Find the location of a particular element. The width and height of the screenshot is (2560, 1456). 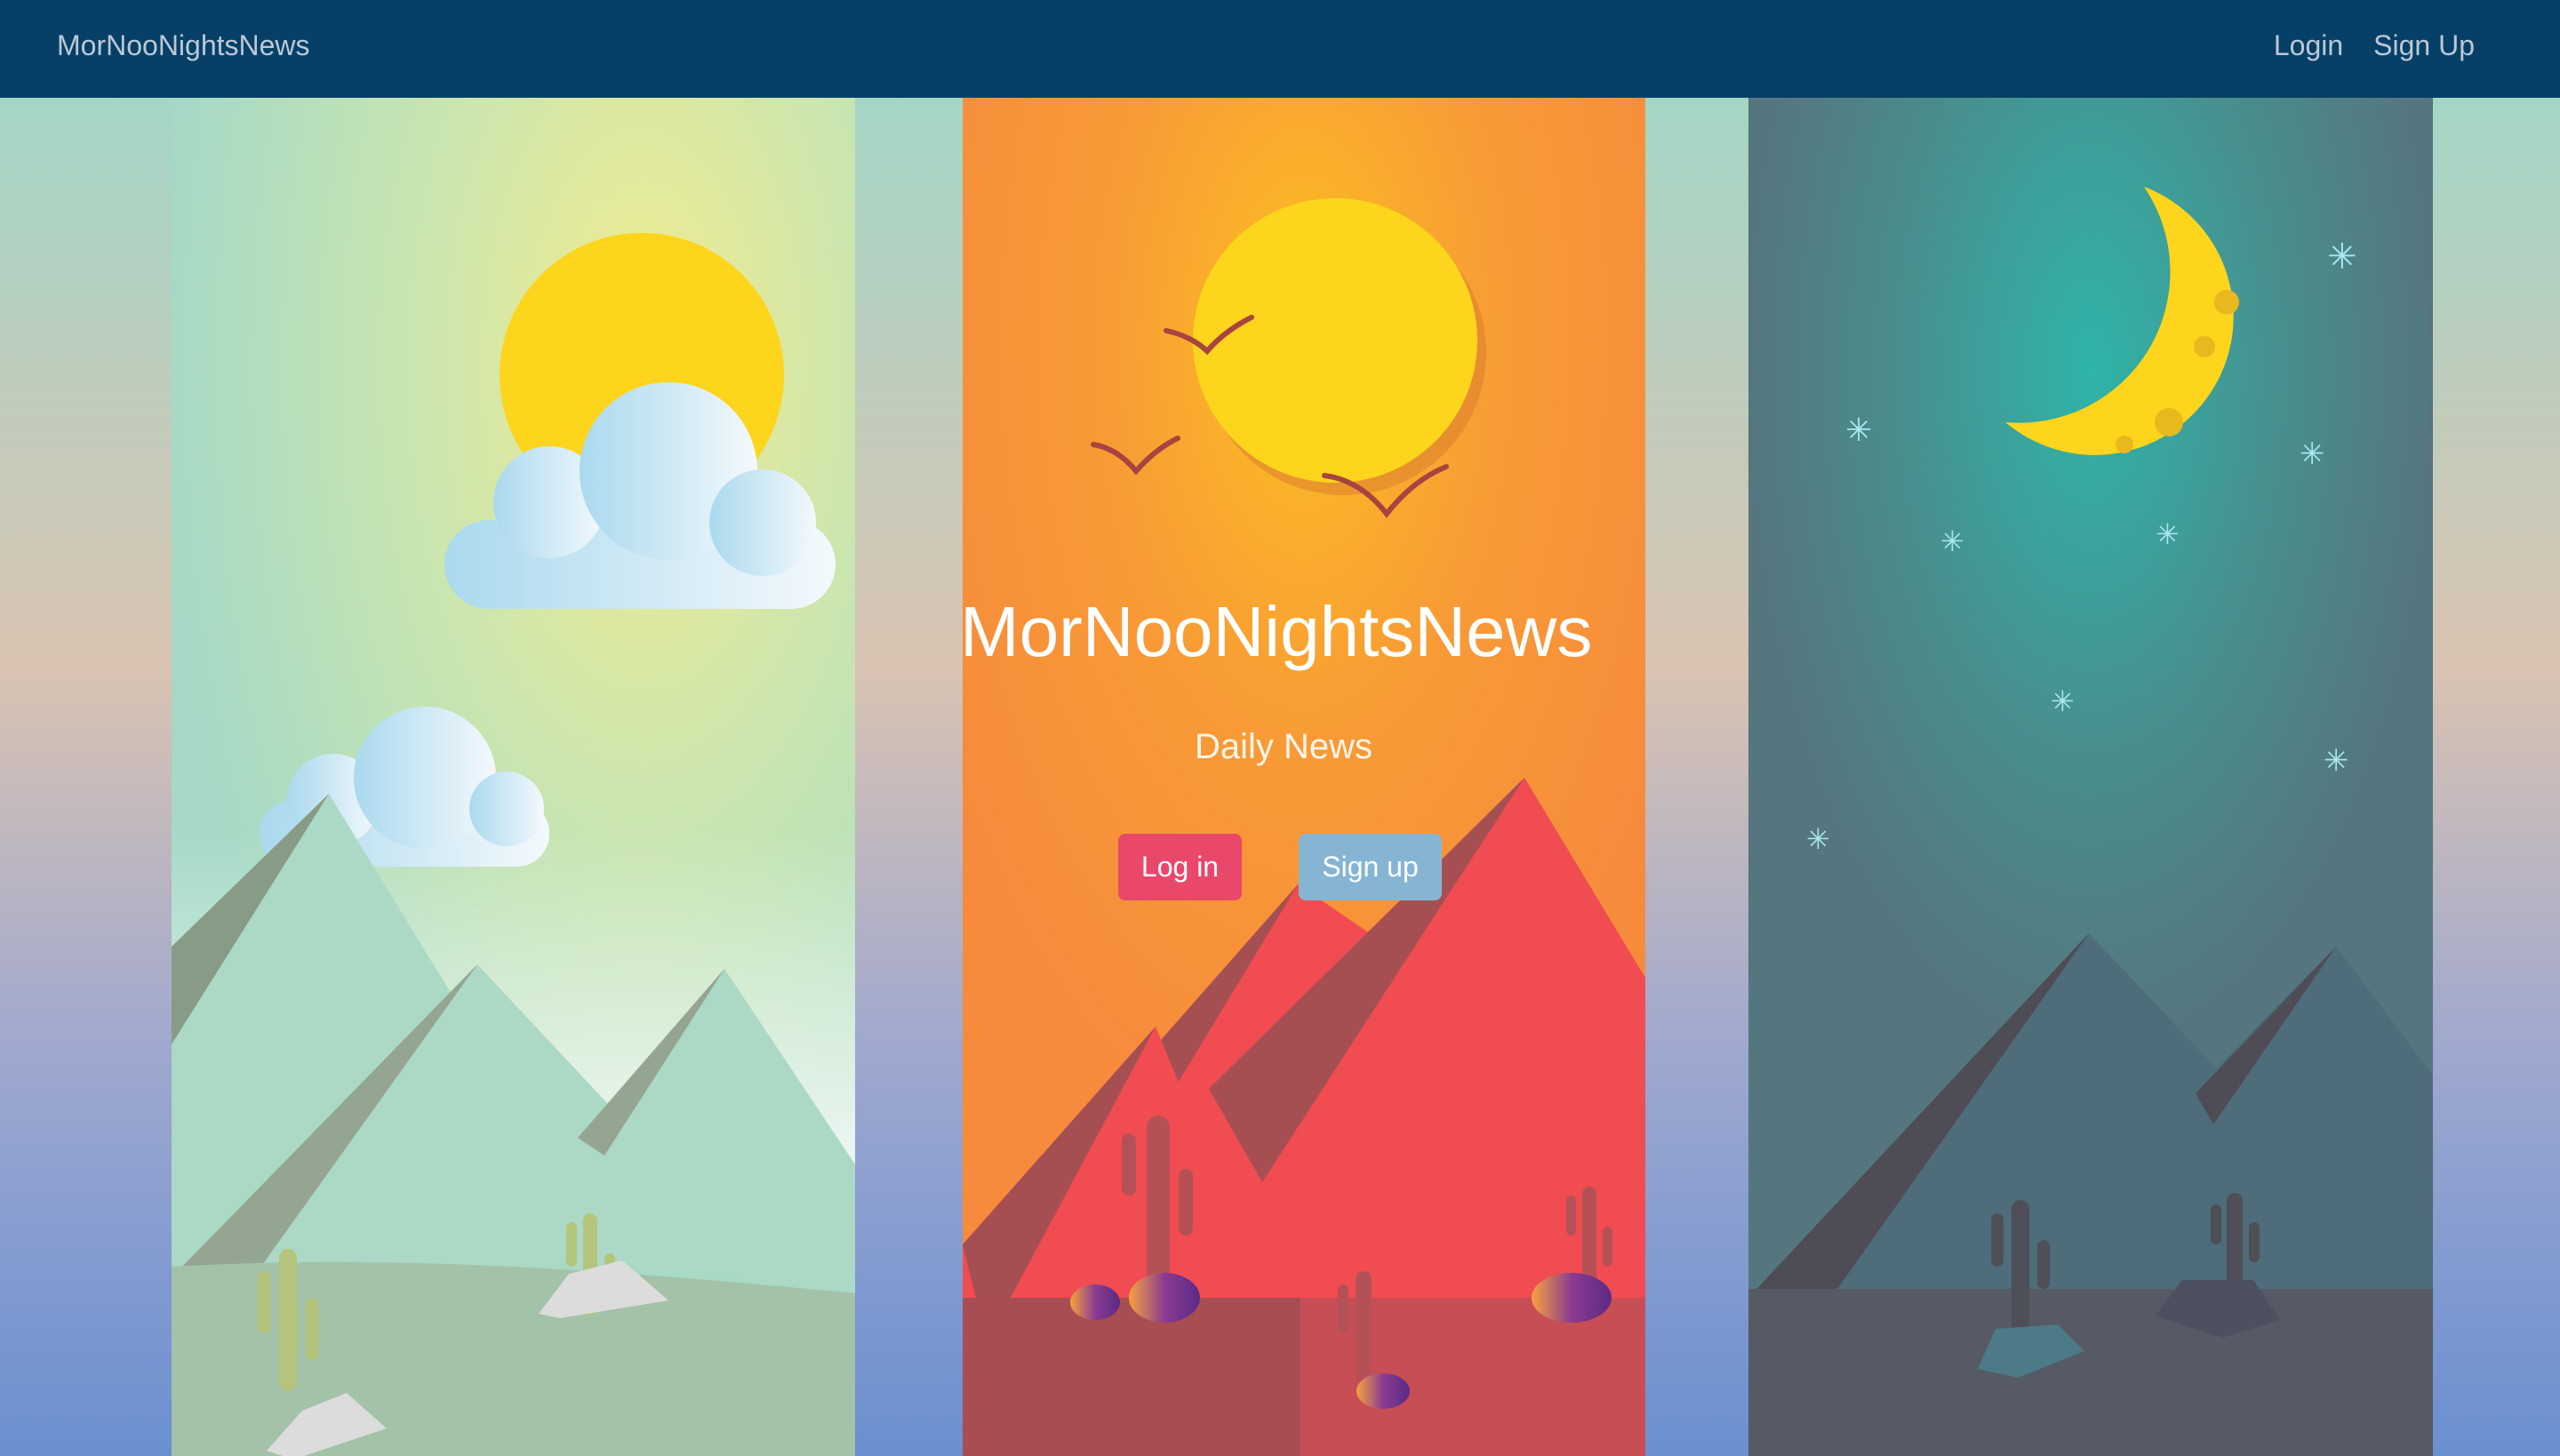

login-button: Log in is located at coordinates (1180, 867).